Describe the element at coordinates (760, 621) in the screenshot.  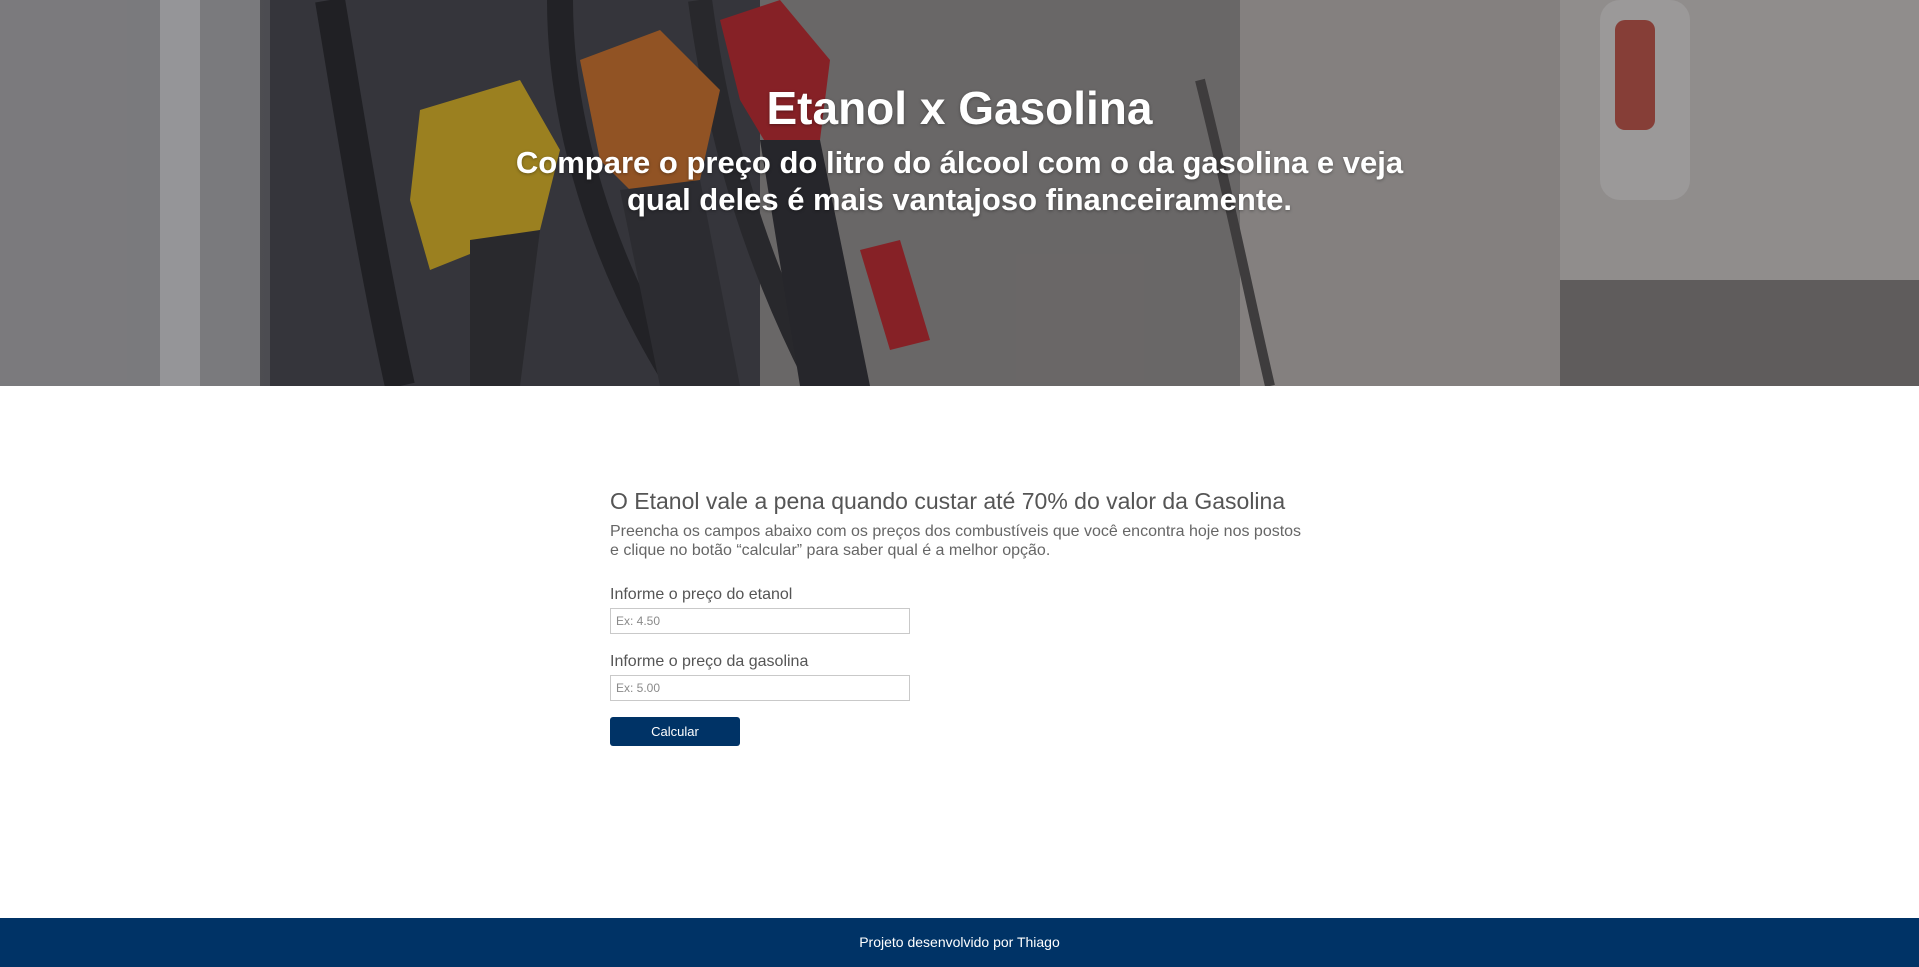
I see `ethanol-price-input` at that location.